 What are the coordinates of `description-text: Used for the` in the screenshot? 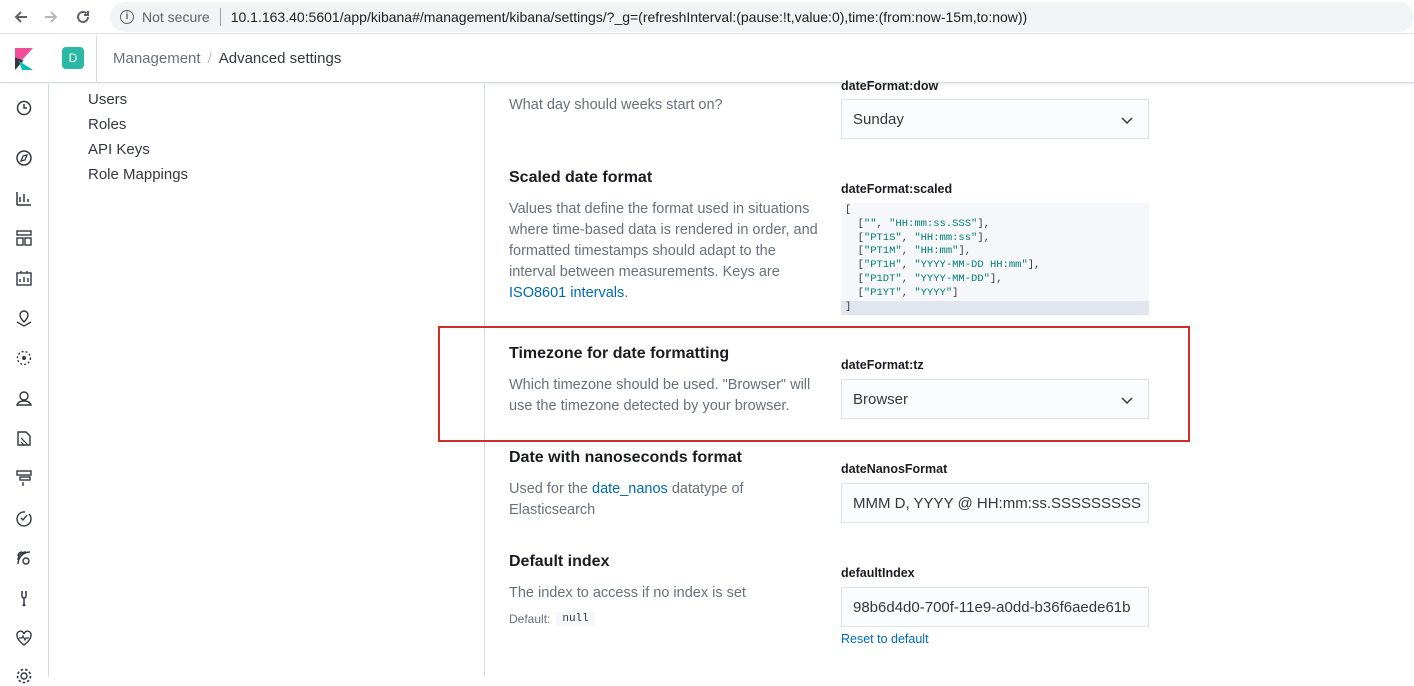 It's located at (551, 489).